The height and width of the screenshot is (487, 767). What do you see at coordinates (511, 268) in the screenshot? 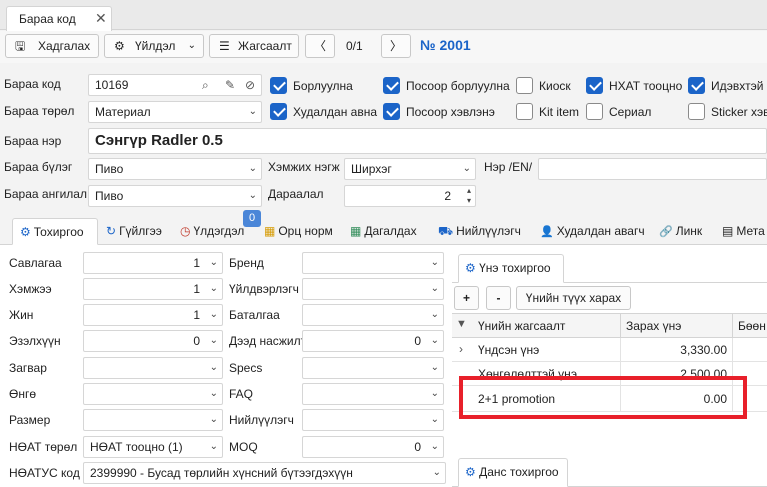
I see `tab-price-settings: ⚙ Үнэ тохиргоо` at bounding box center [511, 268].